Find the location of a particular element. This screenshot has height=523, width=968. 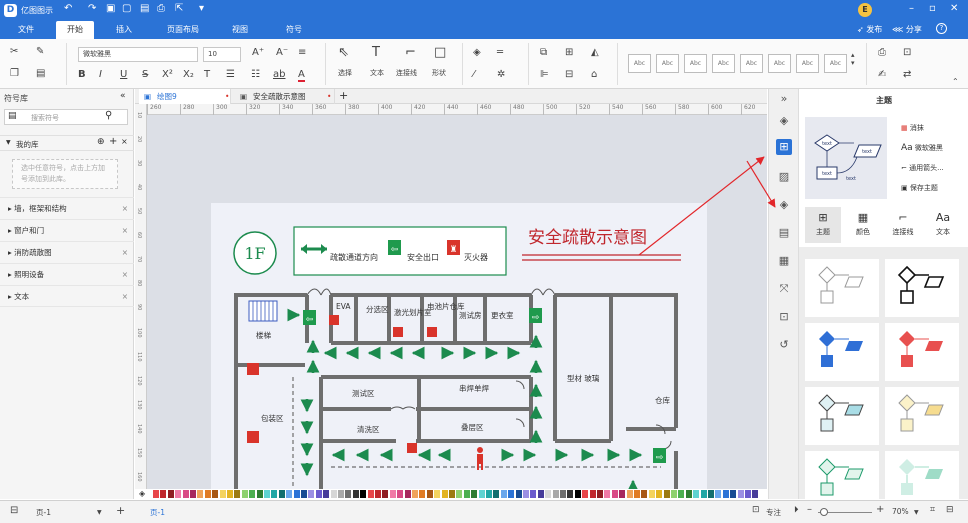

italic-icon: I is located at coordinates (100, 74).